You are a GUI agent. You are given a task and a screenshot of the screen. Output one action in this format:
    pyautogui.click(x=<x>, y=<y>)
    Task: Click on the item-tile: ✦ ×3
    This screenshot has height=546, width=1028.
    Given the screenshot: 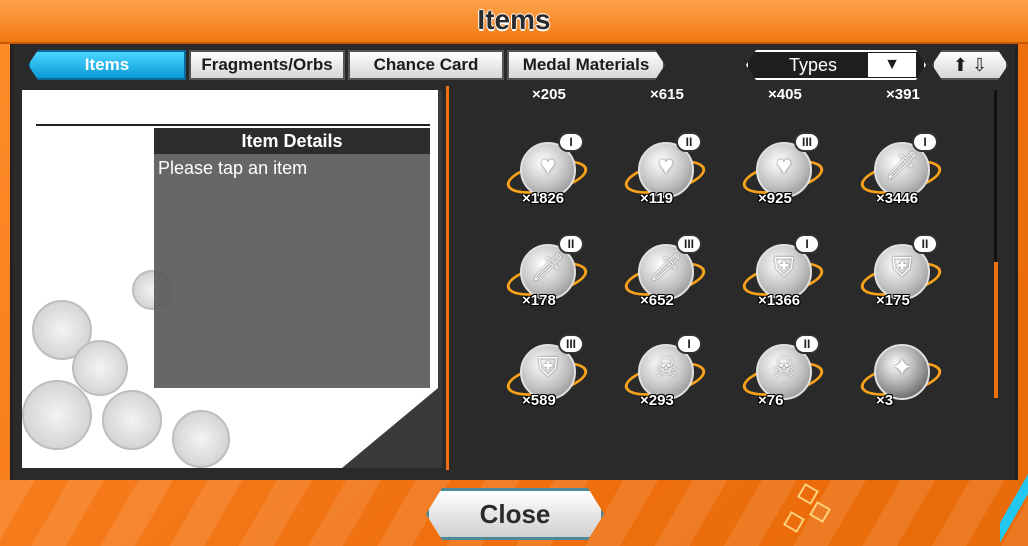 What is the action you would take?
    pyautogui.click(x=901, y=374)
    